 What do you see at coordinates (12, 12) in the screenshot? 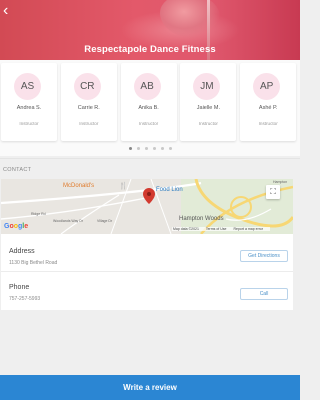
I see `back-button: ‹` at bounding box center [12, 12].